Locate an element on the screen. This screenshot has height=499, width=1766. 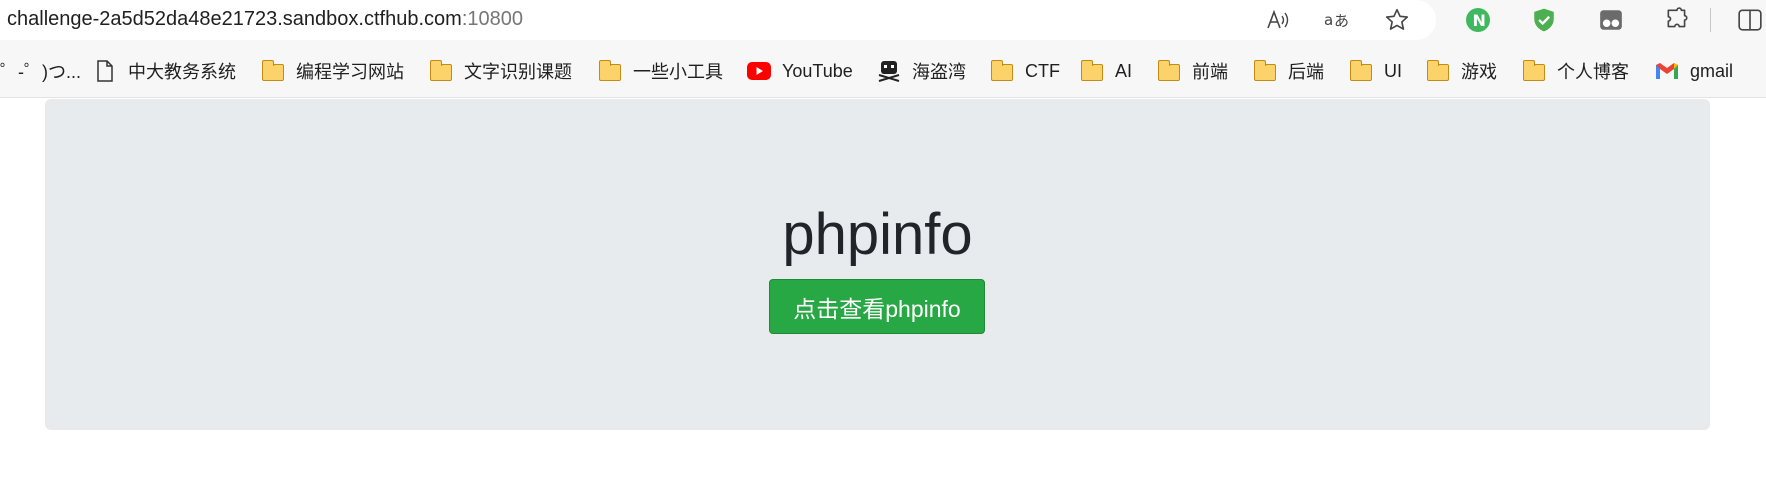
page-title: phpinfo is located at coordinates (877, 234).